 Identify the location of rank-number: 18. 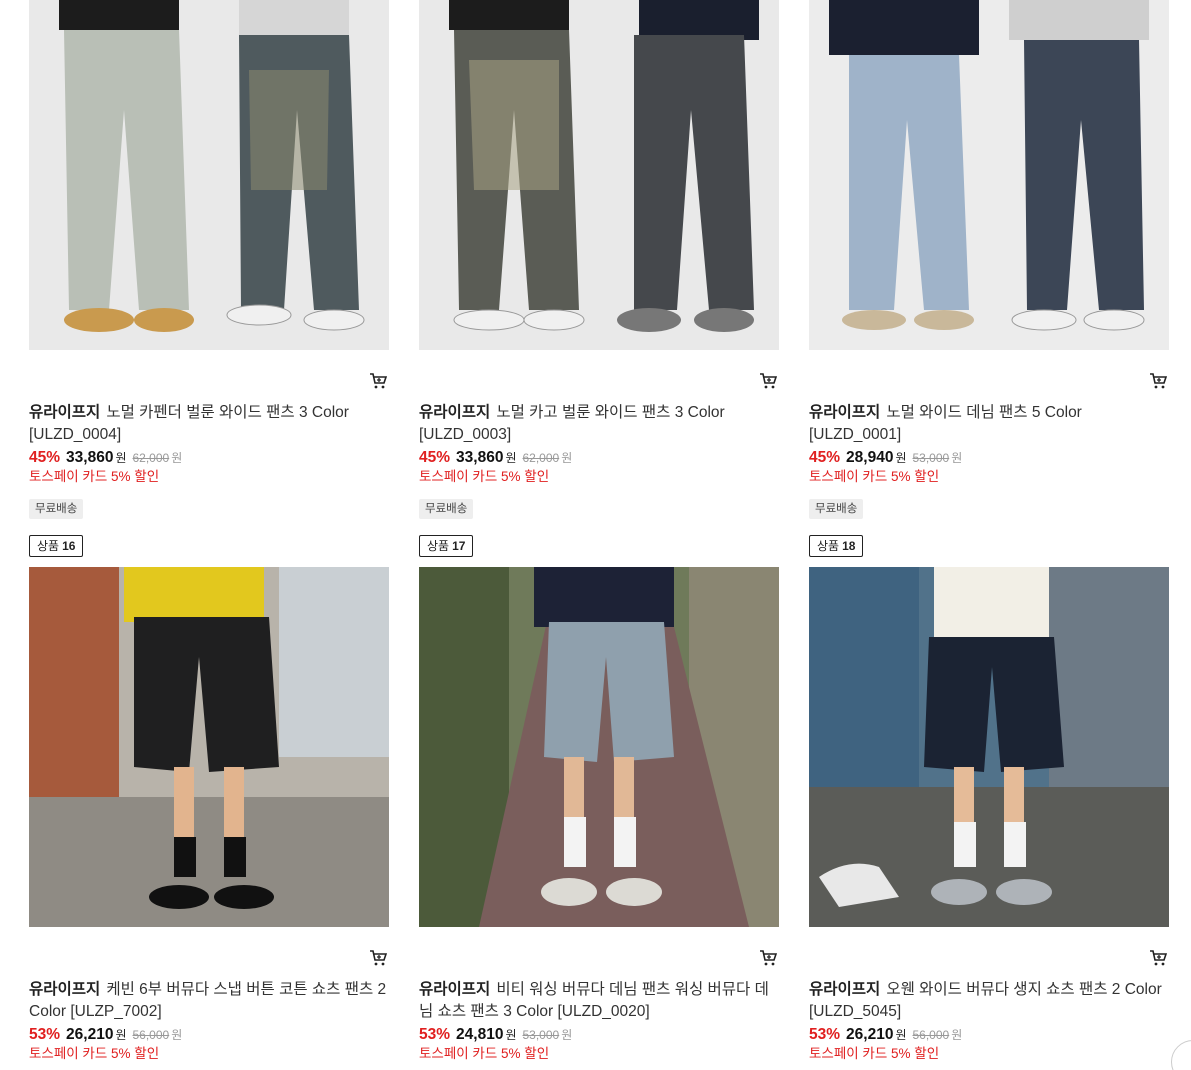
(849, 546).